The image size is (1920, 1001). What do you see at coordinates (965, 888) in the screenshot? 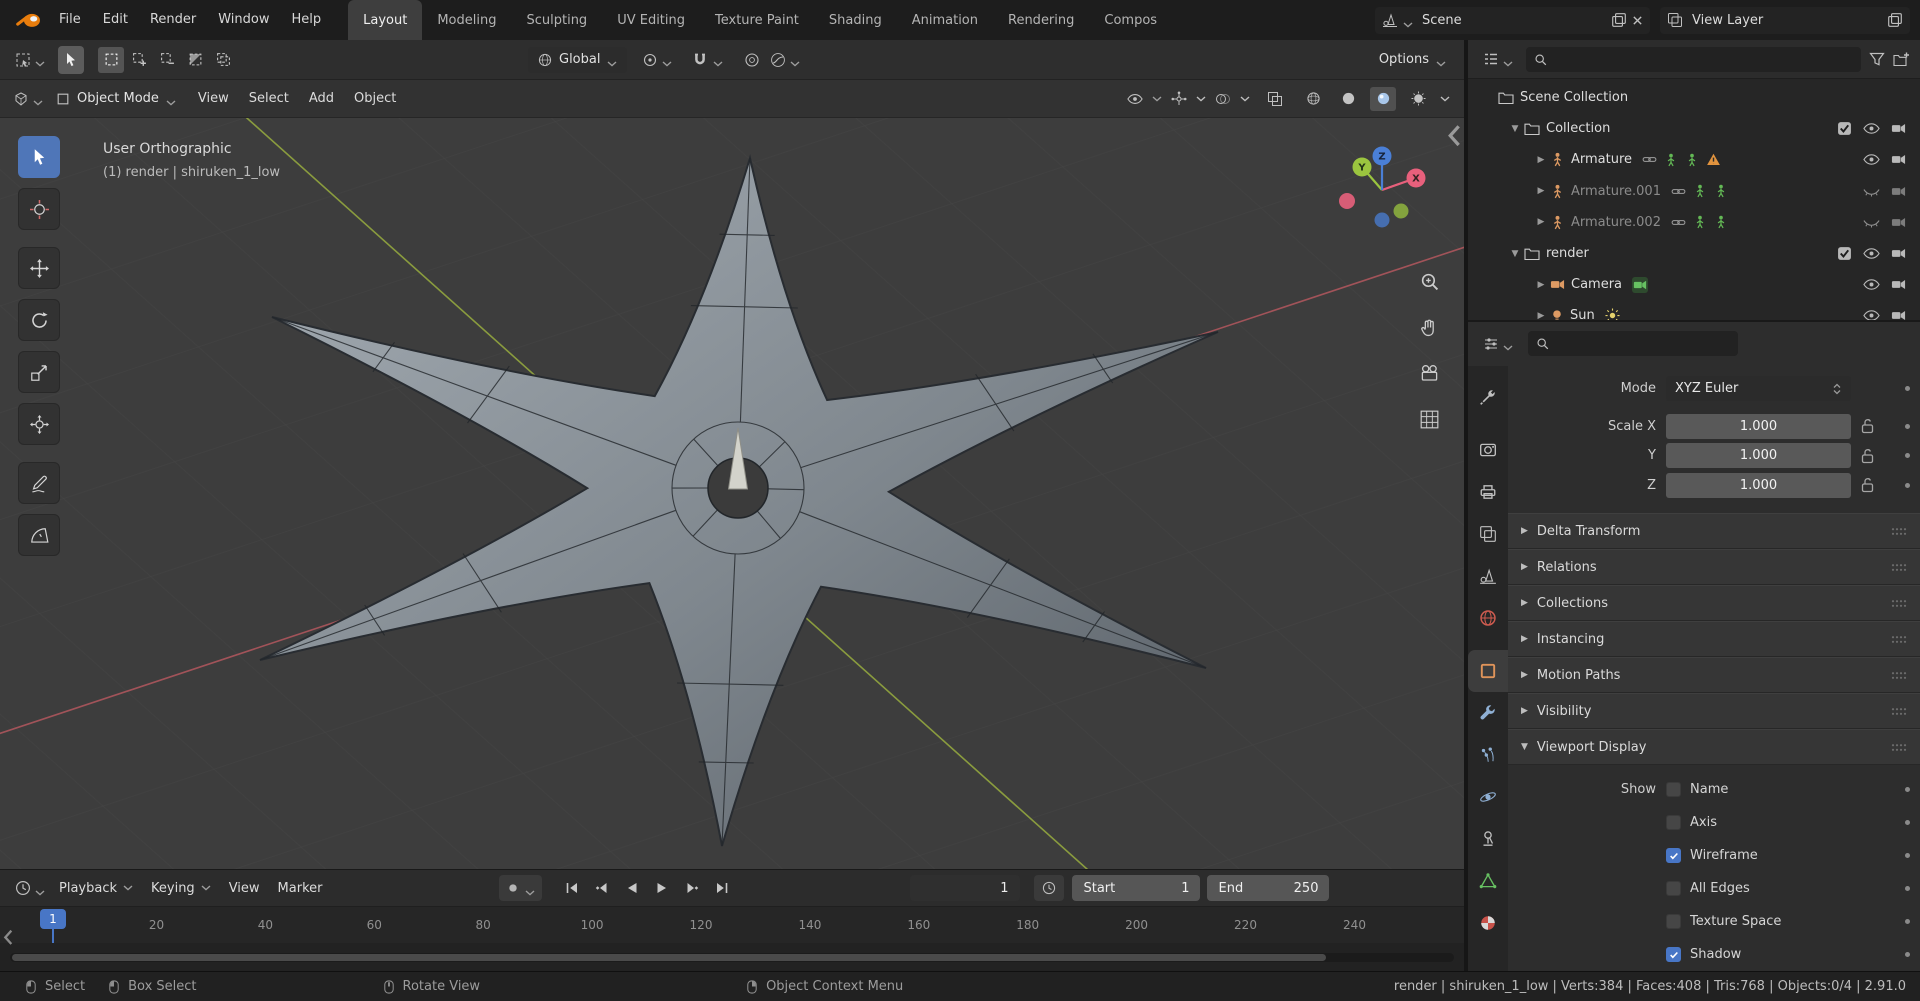
I see `current-frame-field: 1` at bounding box center [965, 888].